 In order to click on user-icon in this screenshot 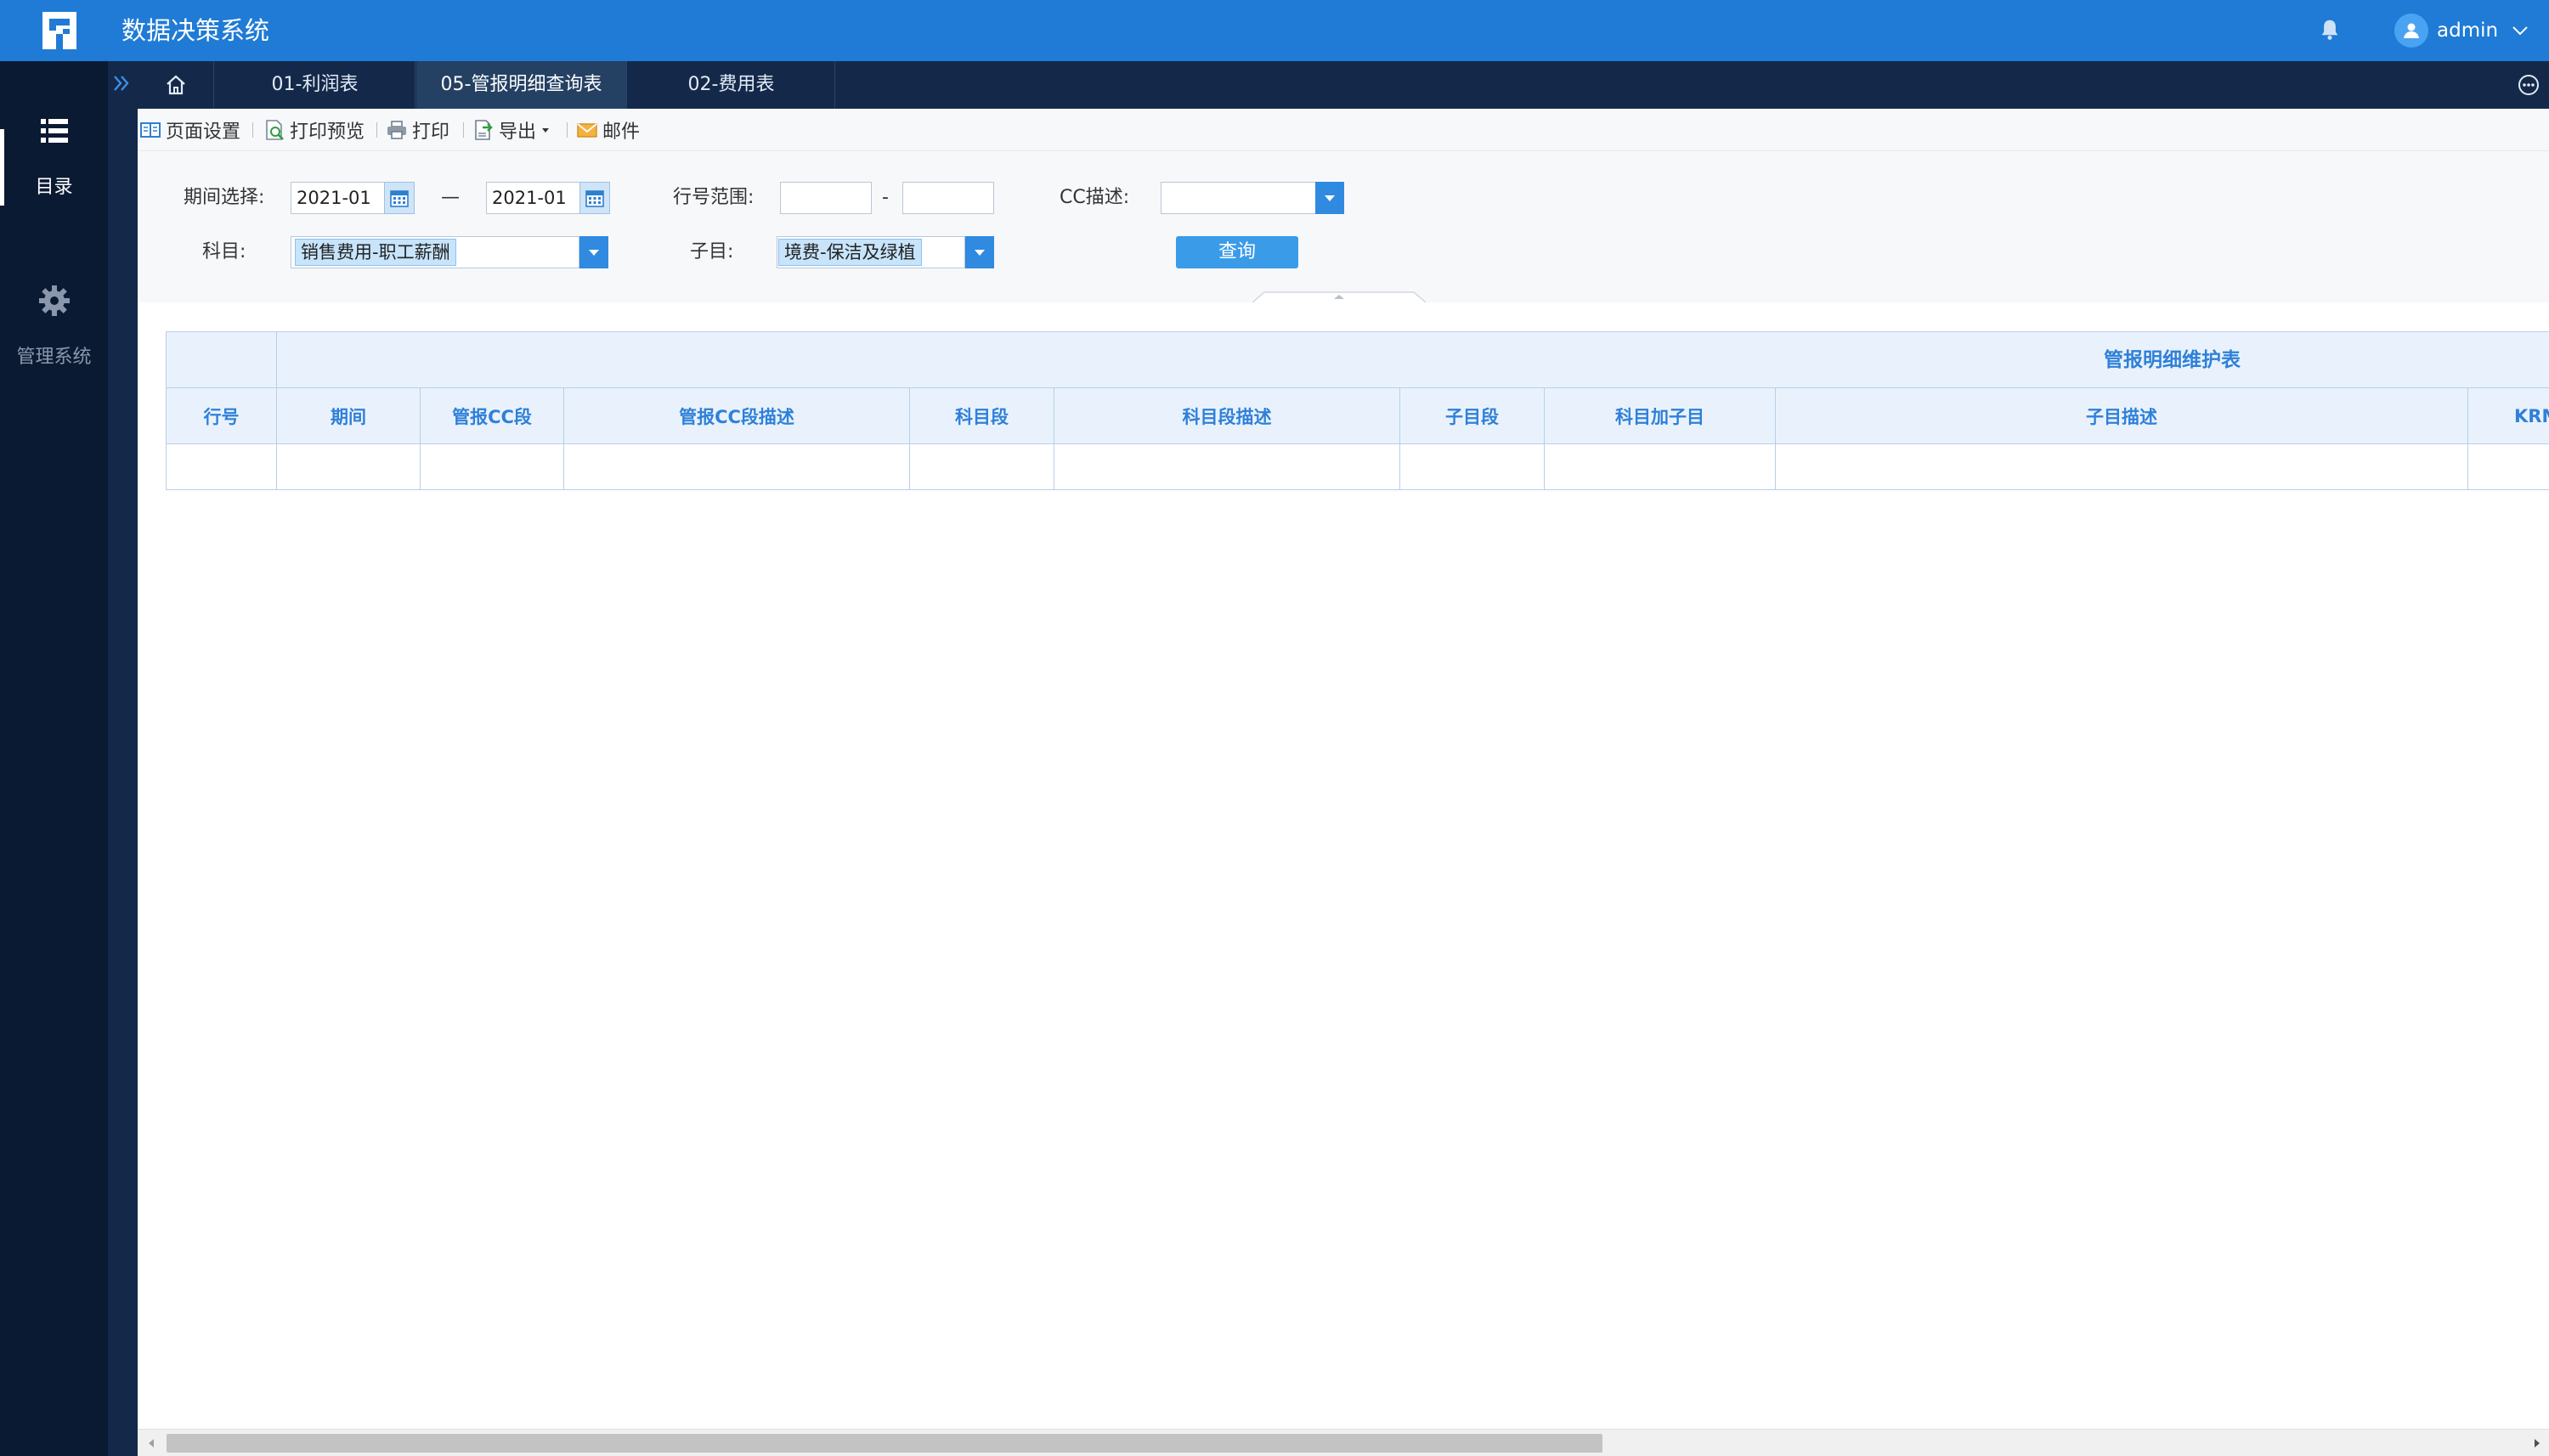, I will do `click(2412, 31)`.